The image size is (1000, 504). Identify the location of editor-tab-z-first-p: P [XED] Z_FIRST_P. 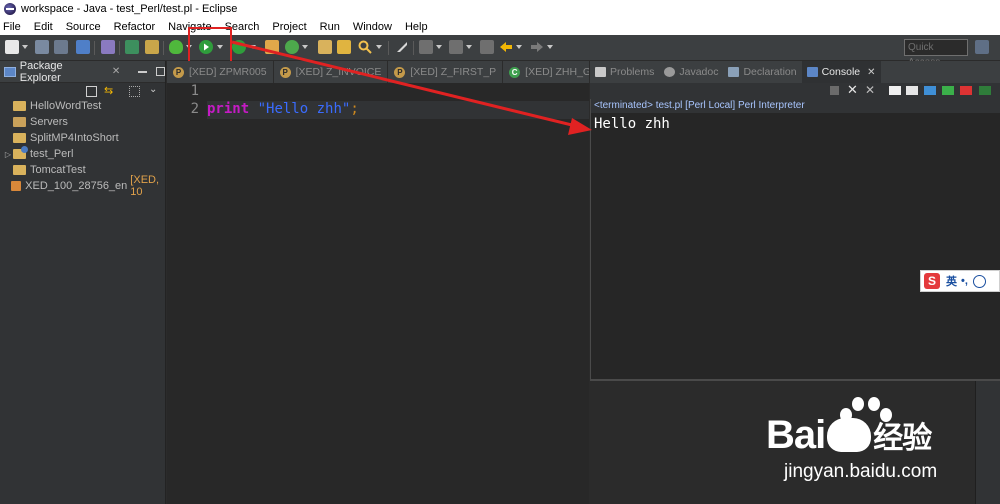
(446, 72).